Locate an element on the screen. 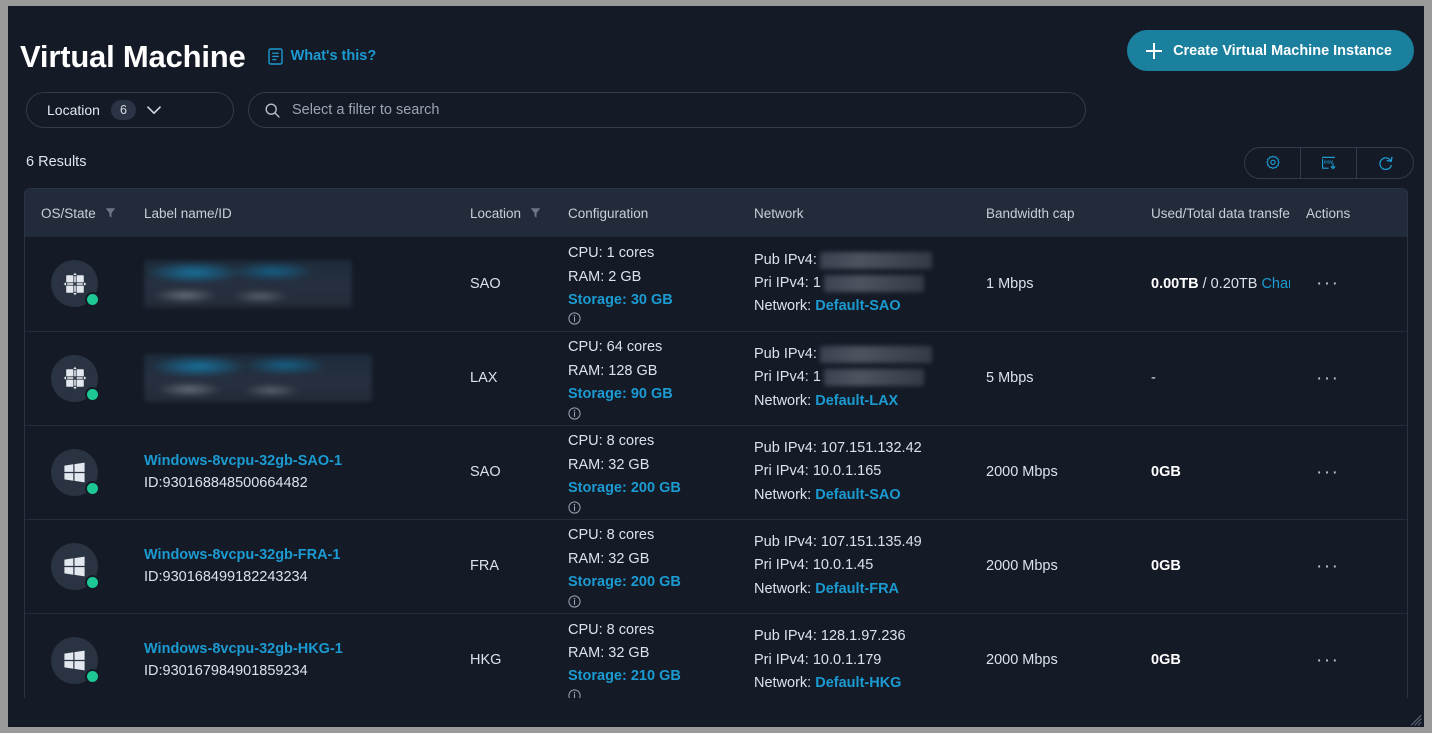  pub-ipv4-value: Pub IPv4: 107.151.132.42 is located at coordinates (838, 447).